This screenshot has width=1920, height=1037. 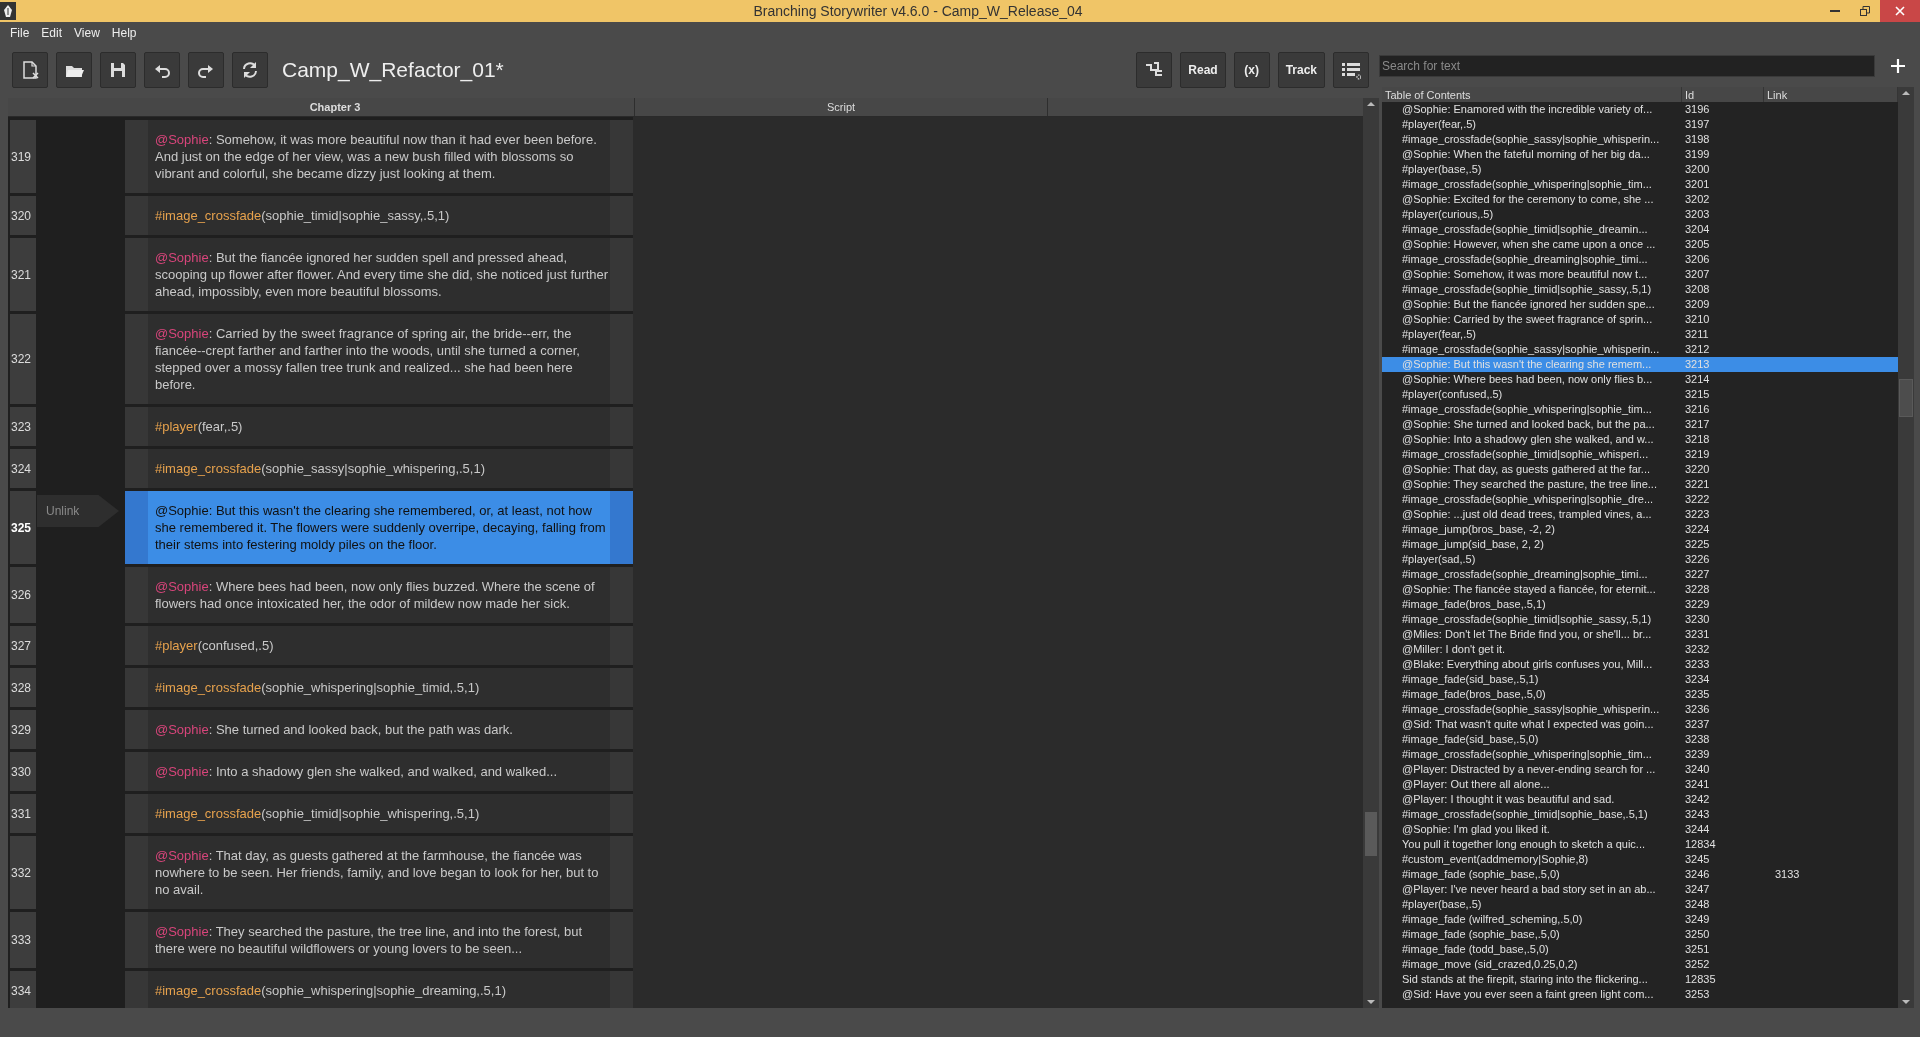 I want to click on toc-row: #image_fade(sid_base,.5,0) 3238, so click(x=1640, y=739).